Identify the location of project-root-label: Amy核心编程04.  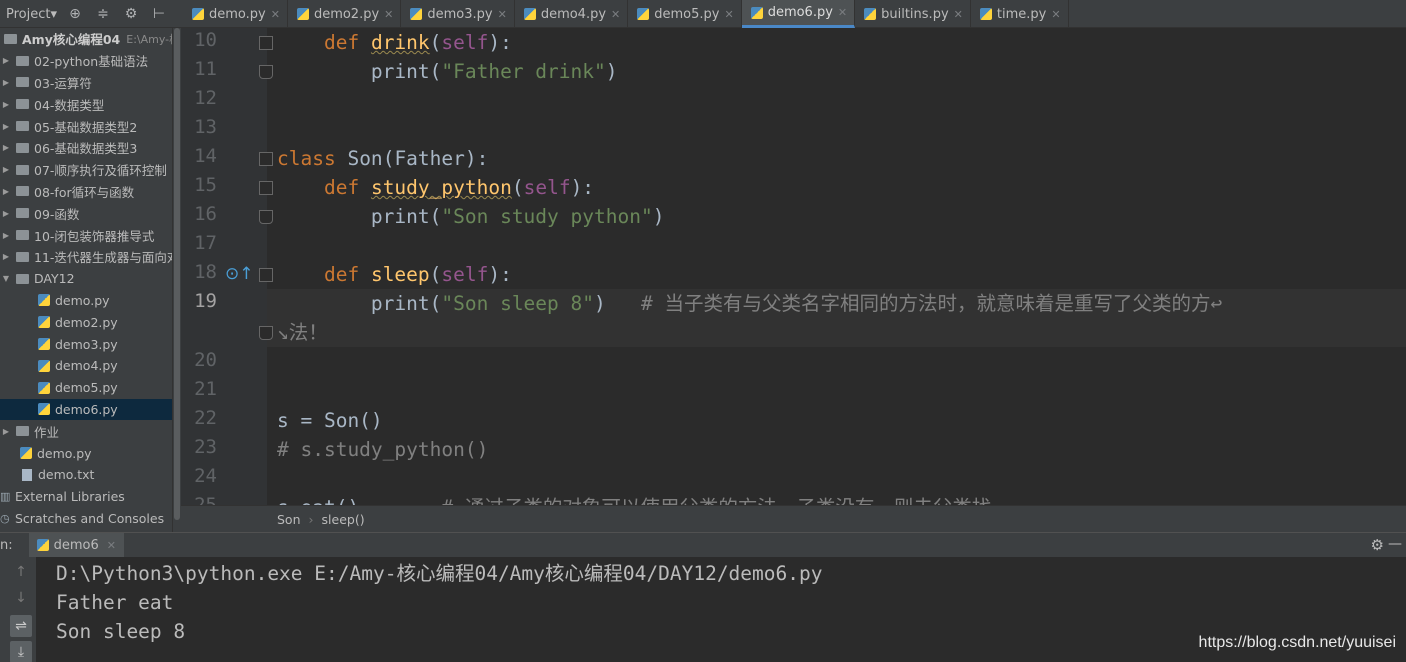
(71, 40).